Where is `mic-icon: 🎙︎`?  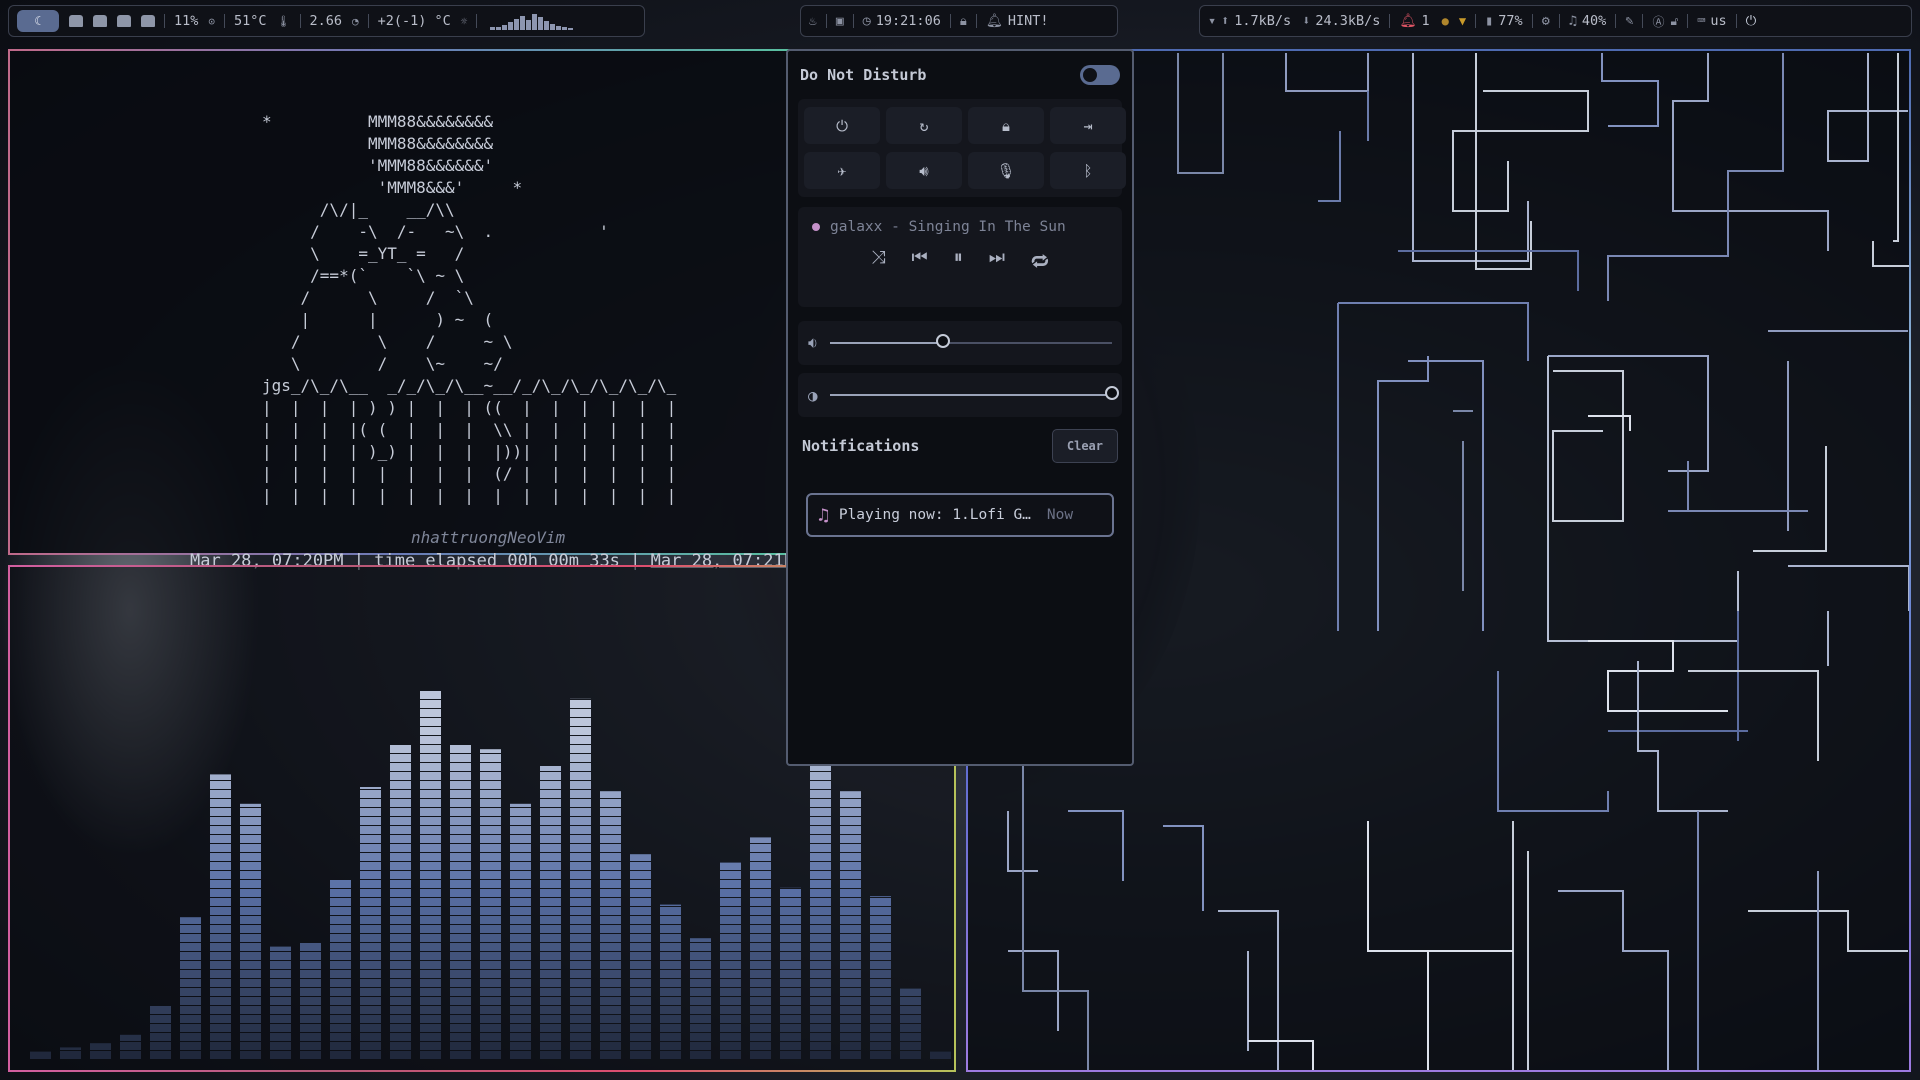
mic-icon: 🎙︎ is located at coordinates (1006, 170).